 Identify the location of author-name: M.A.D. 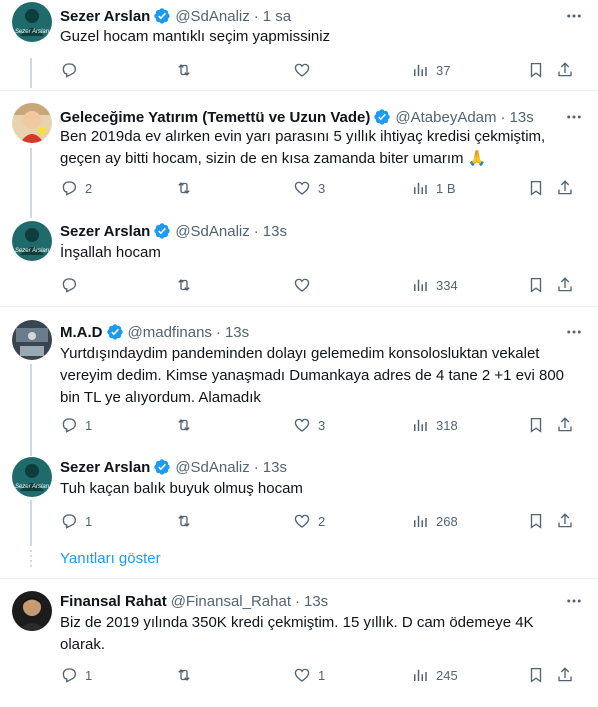
(81, 332).